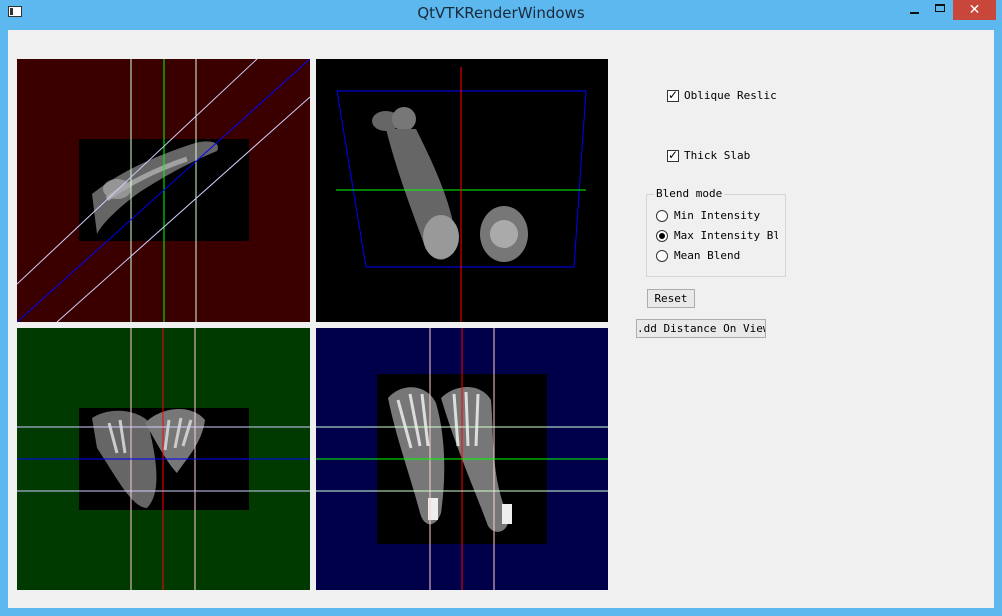 This screenshot has height=616, width=1002. I want to click on top-left-render, so click(163, 190).